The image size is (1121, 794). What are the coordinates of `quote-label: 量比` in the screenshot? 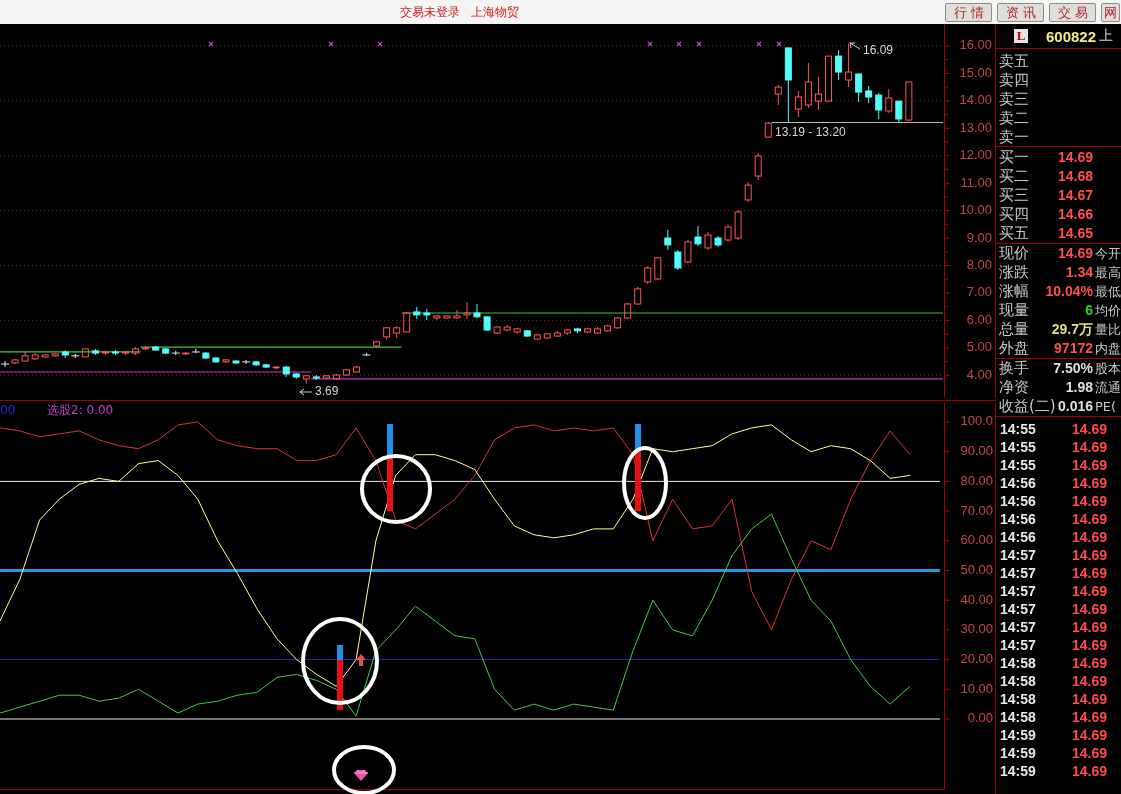 It's located at (1108, 330).